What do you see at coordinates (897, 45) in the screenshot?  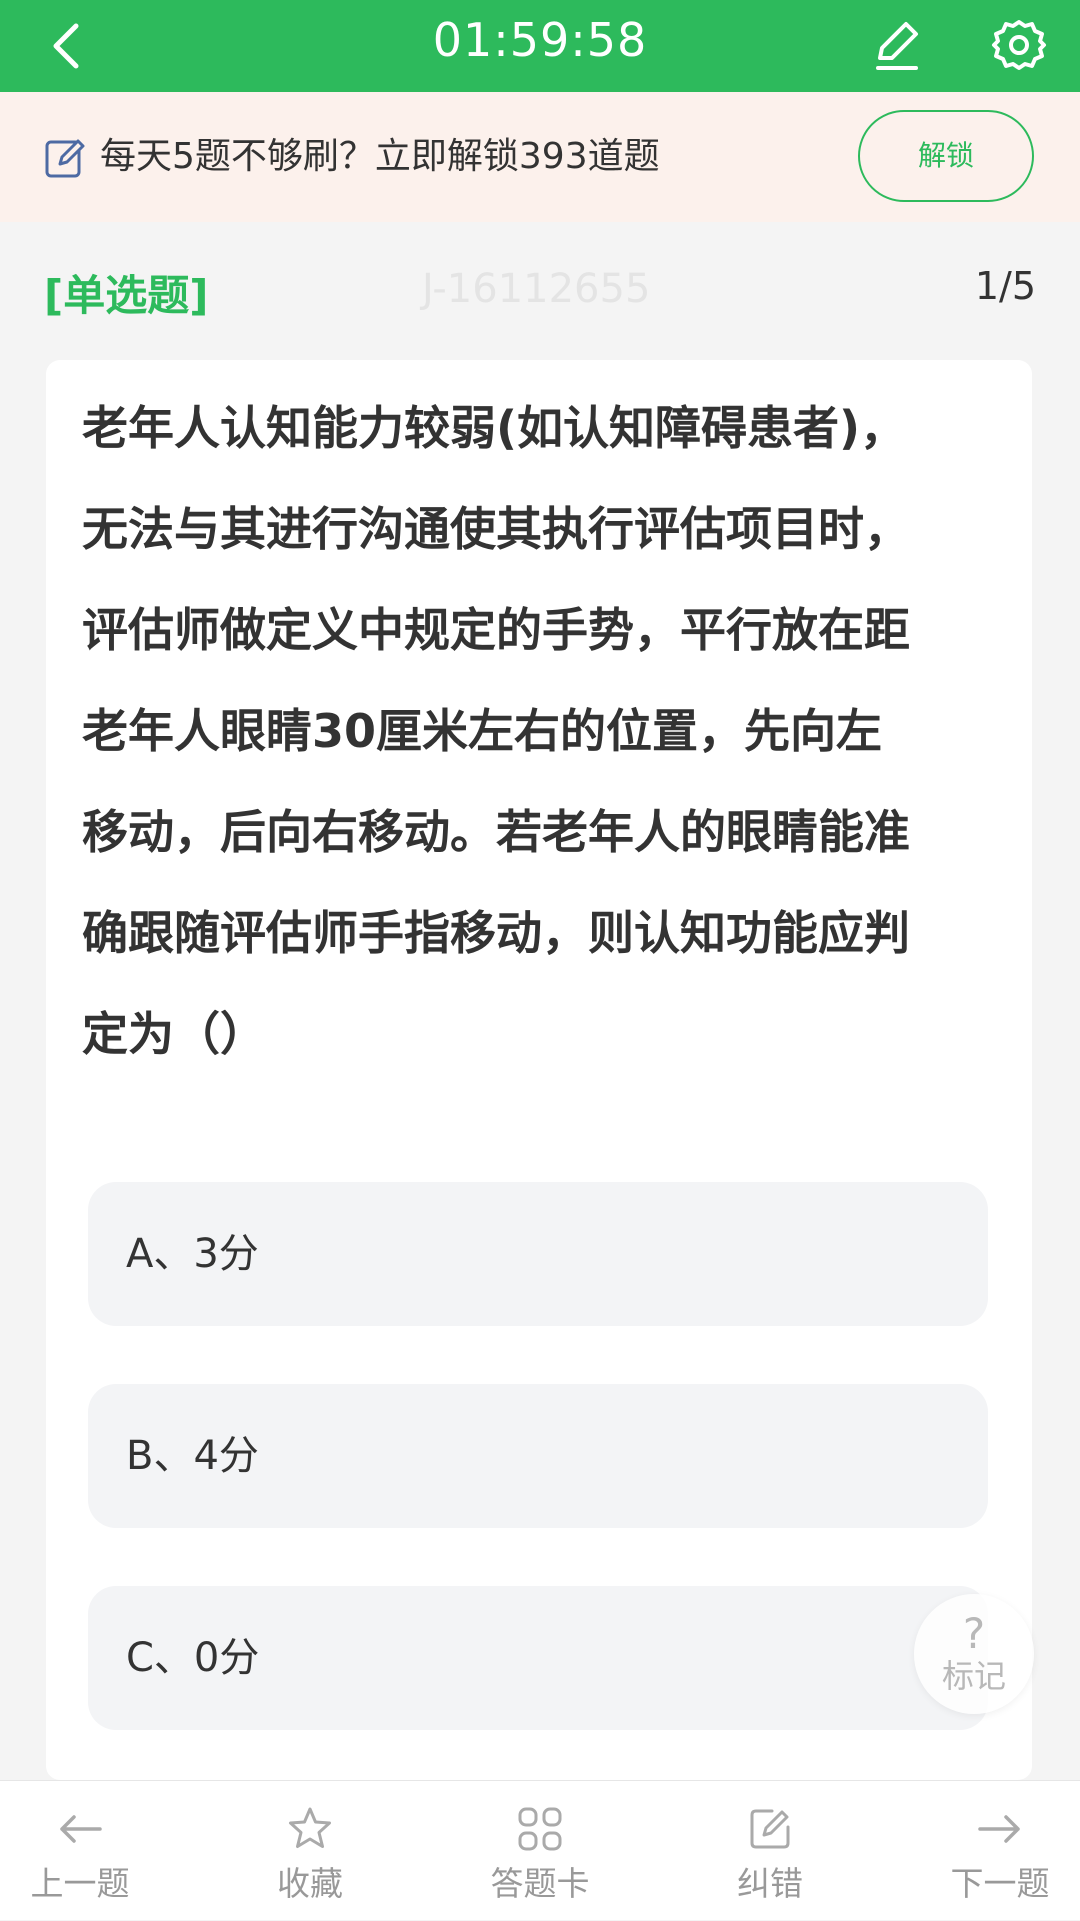 I see `pencil-icon` at bounding box center [897, 45].